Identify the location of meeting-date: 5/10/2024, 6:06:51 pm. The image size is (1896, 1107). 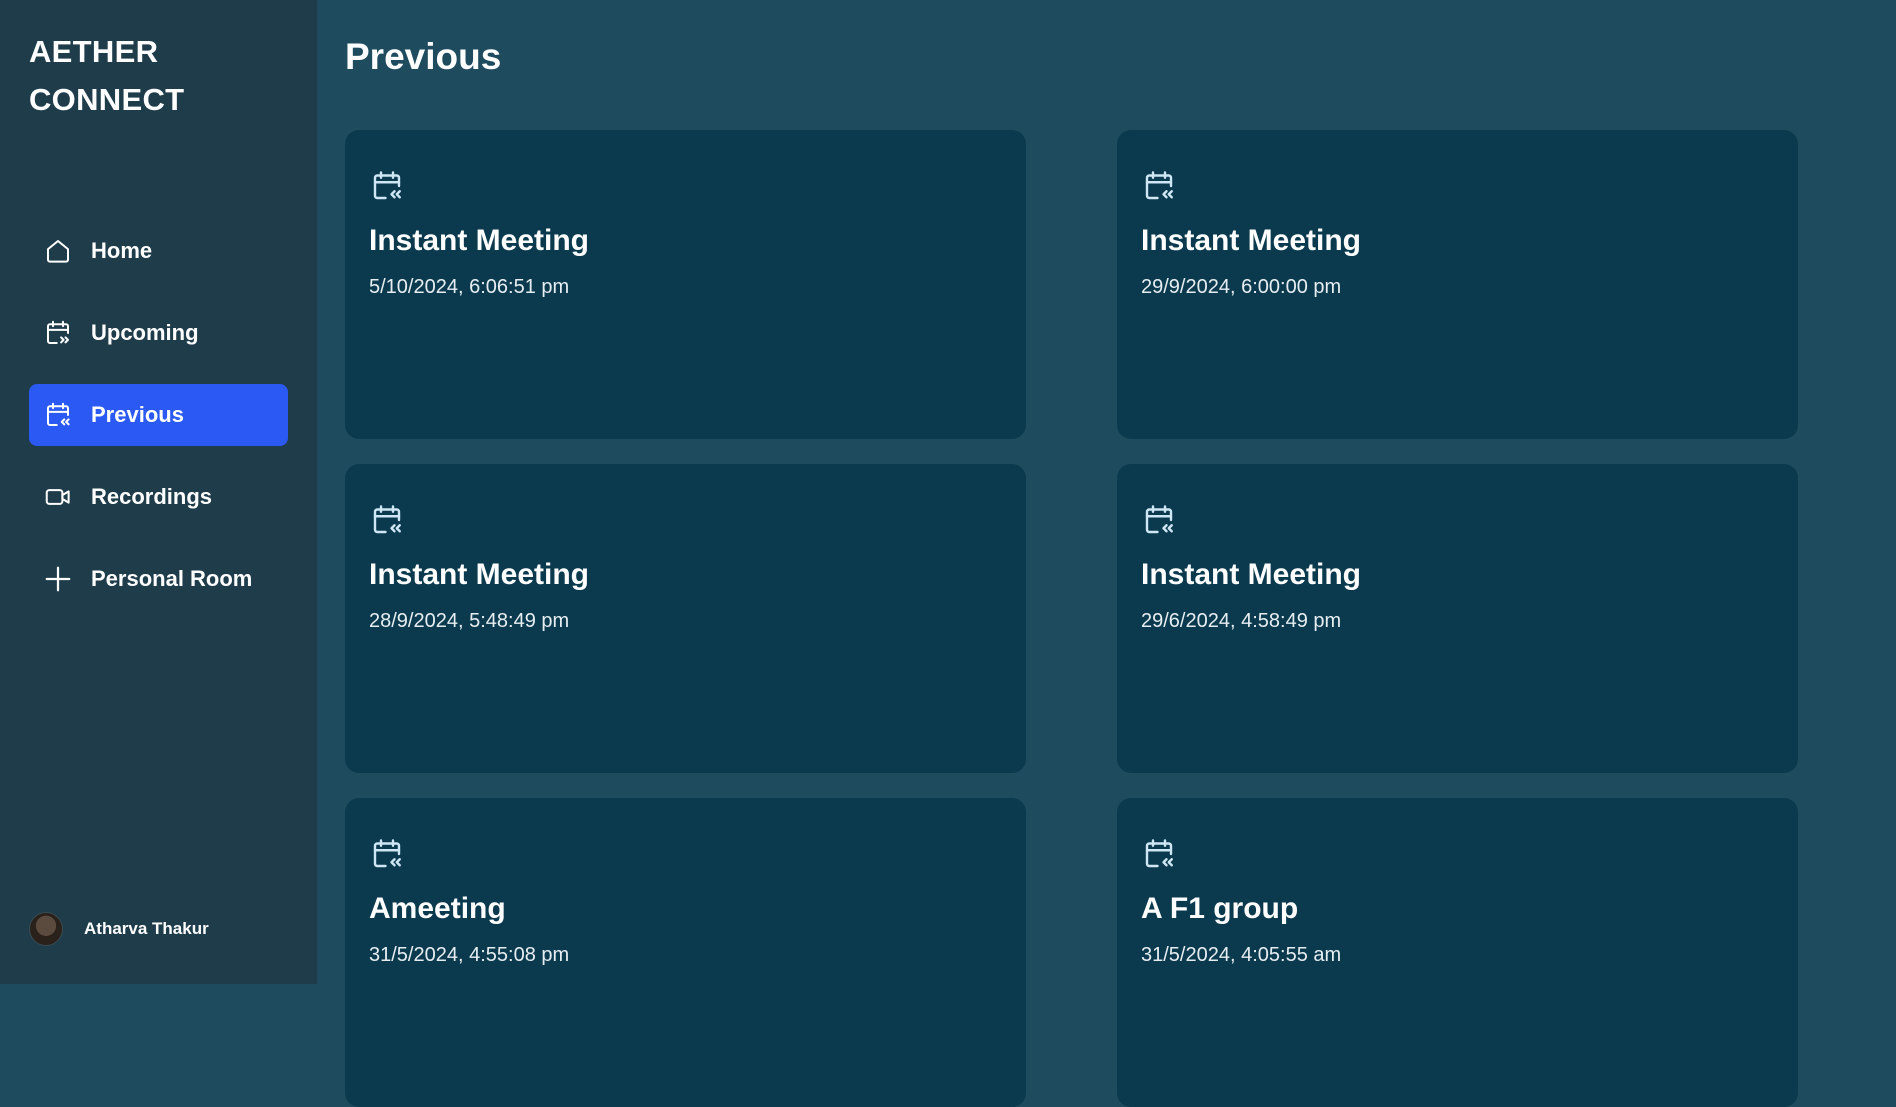
(469, 287).